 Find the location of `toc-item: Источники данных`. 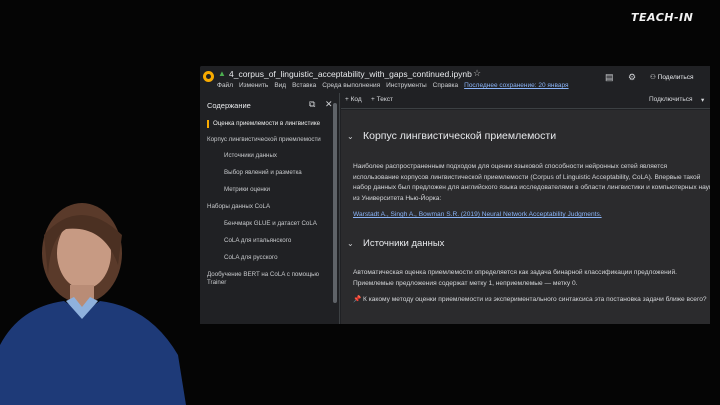

toc-item: Источники данных is located at coordinates (269, 156).